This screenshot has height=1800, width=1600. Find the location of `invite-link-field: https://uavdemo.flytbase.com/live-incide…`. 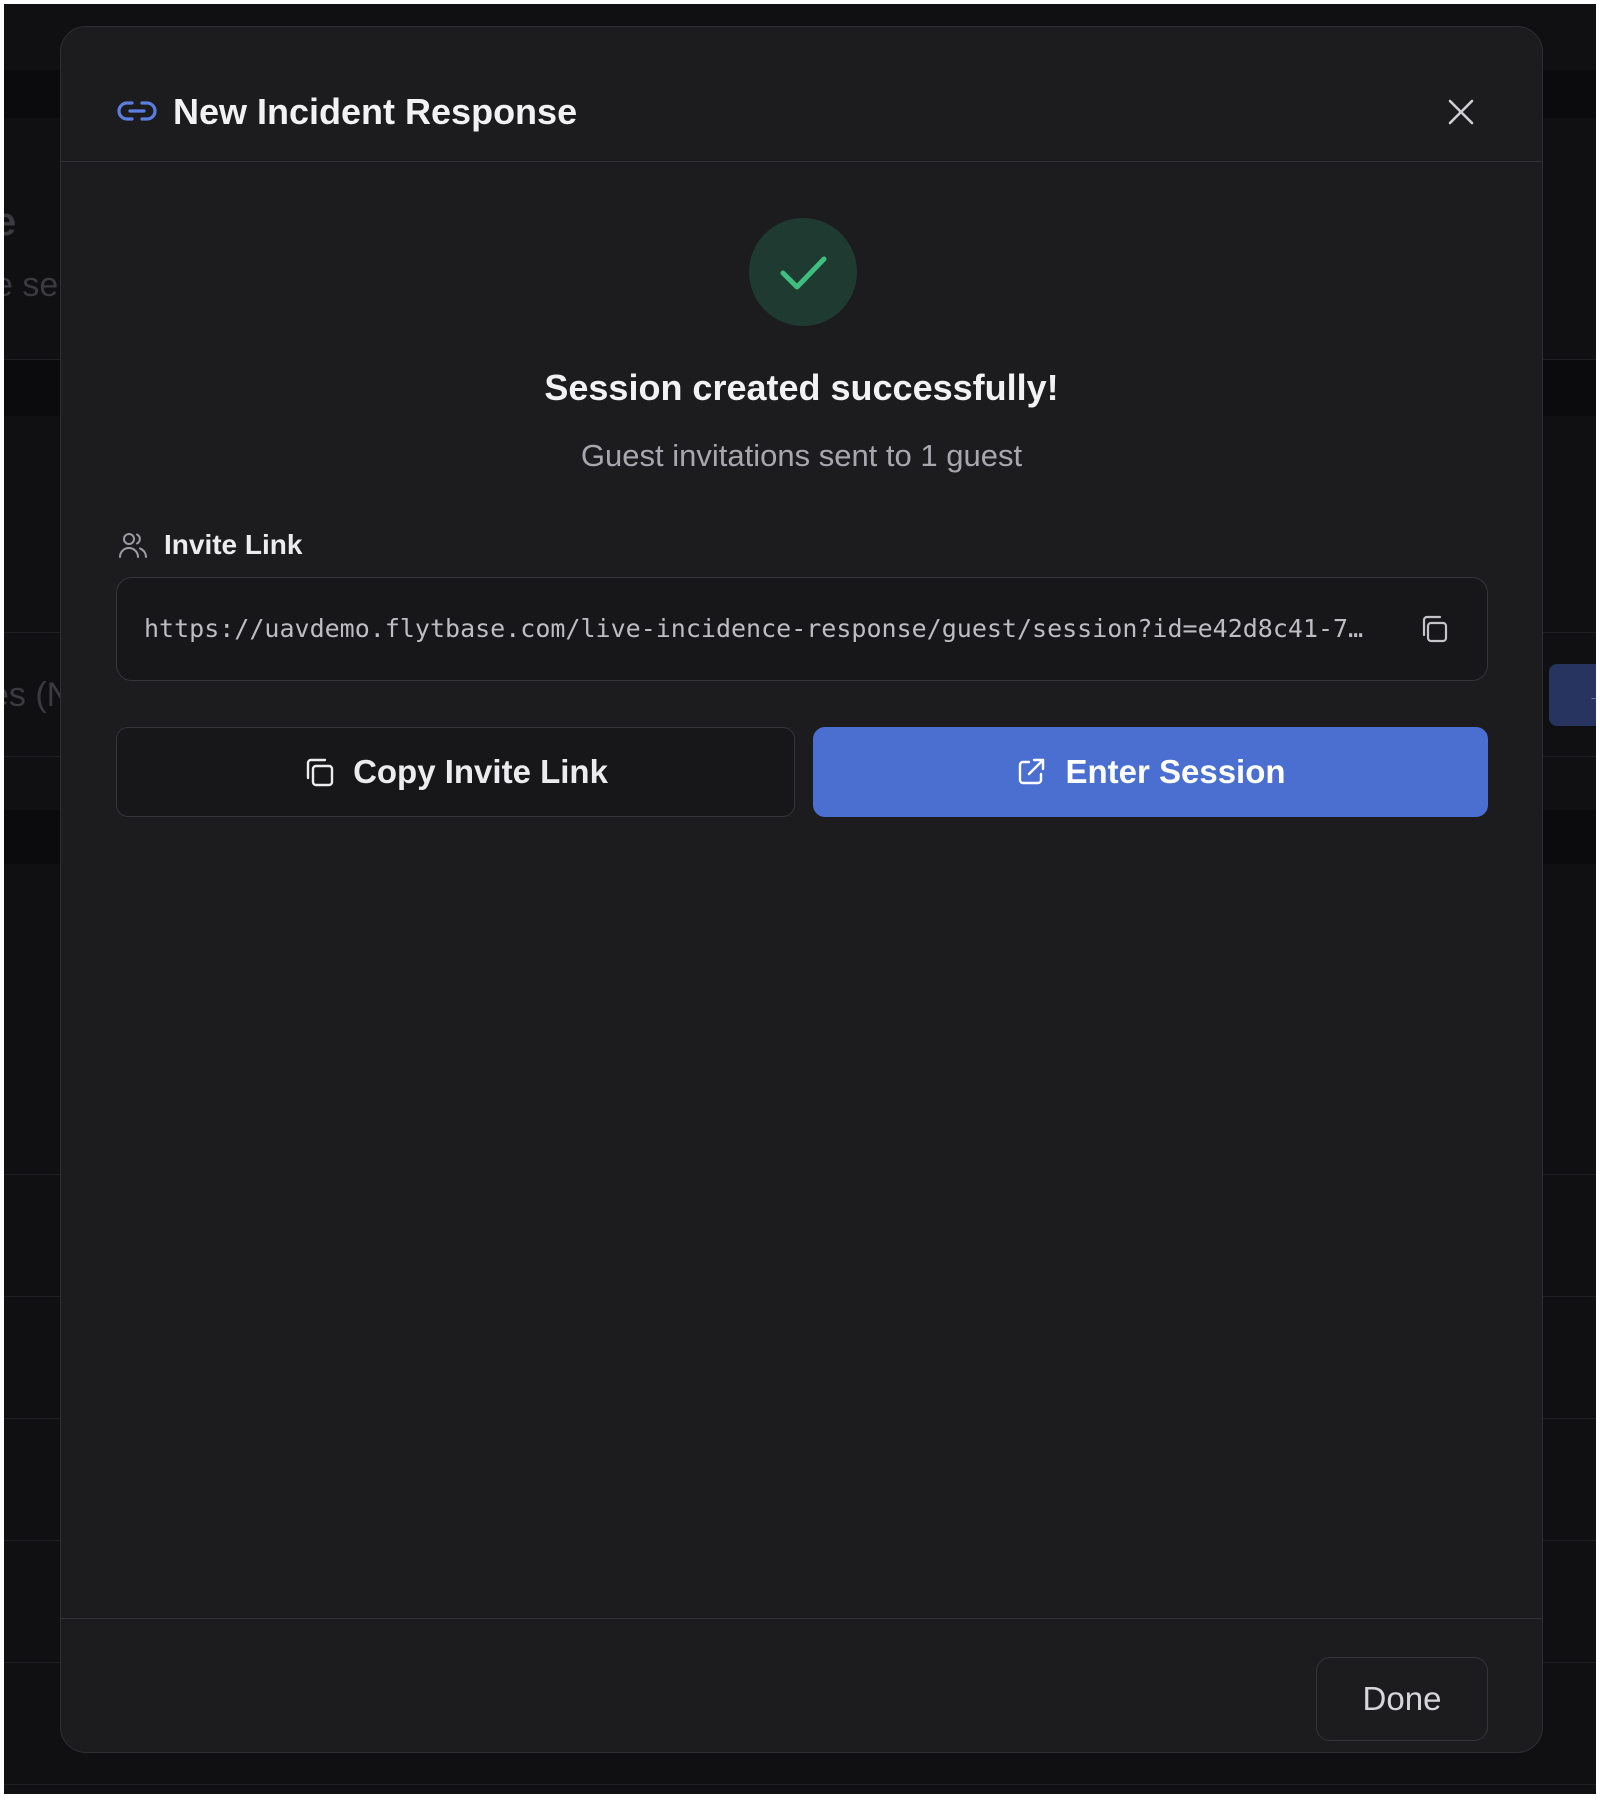

invite-link-field: https://uavdemo.flytbase.com/live-incide… is located at coordinates (802, 629).